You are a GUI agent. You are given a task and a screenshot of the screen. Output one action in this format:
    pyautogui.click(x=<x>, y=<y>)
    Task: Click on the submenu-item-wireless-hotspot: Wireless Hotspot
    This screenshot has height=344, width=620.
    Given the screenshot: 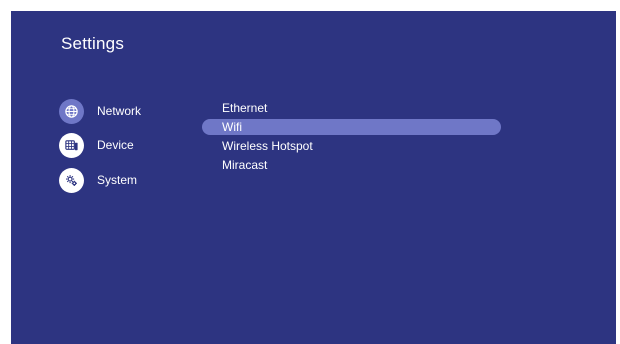 What is the action you would take?
    pyautogui.click(x=351, y=146)
    